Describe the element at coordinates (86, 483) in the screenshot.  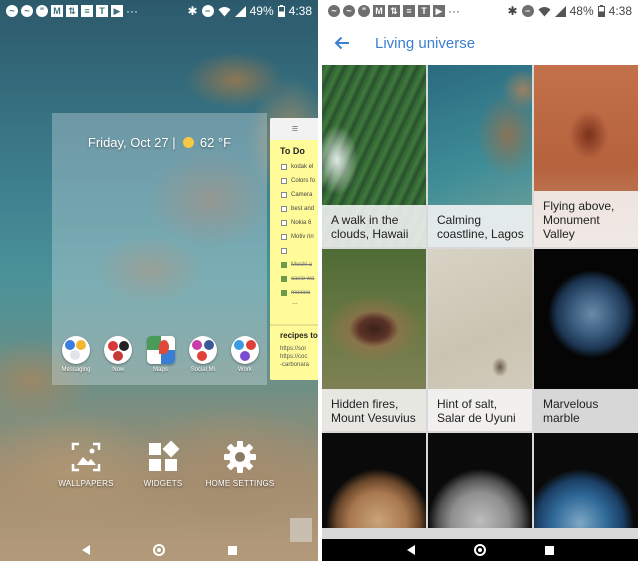
I see `wallpapers-label: WALLPAPERS` at that location.